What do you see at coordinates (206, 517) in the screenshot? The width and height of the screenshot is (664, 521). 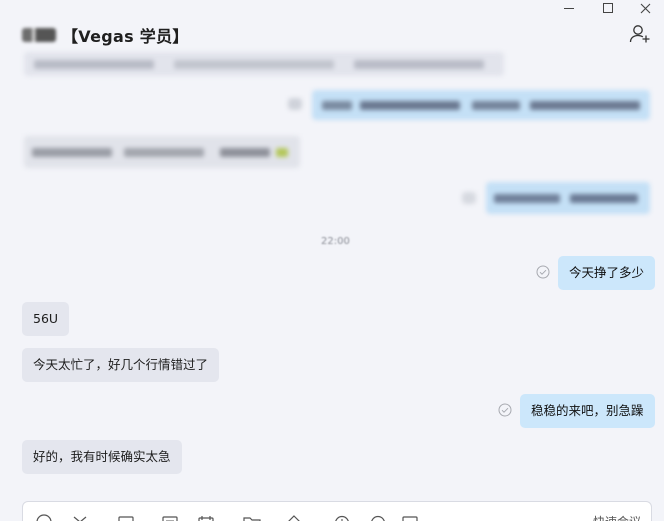 I see `calendar-icon` at bounding box center [206, 517].